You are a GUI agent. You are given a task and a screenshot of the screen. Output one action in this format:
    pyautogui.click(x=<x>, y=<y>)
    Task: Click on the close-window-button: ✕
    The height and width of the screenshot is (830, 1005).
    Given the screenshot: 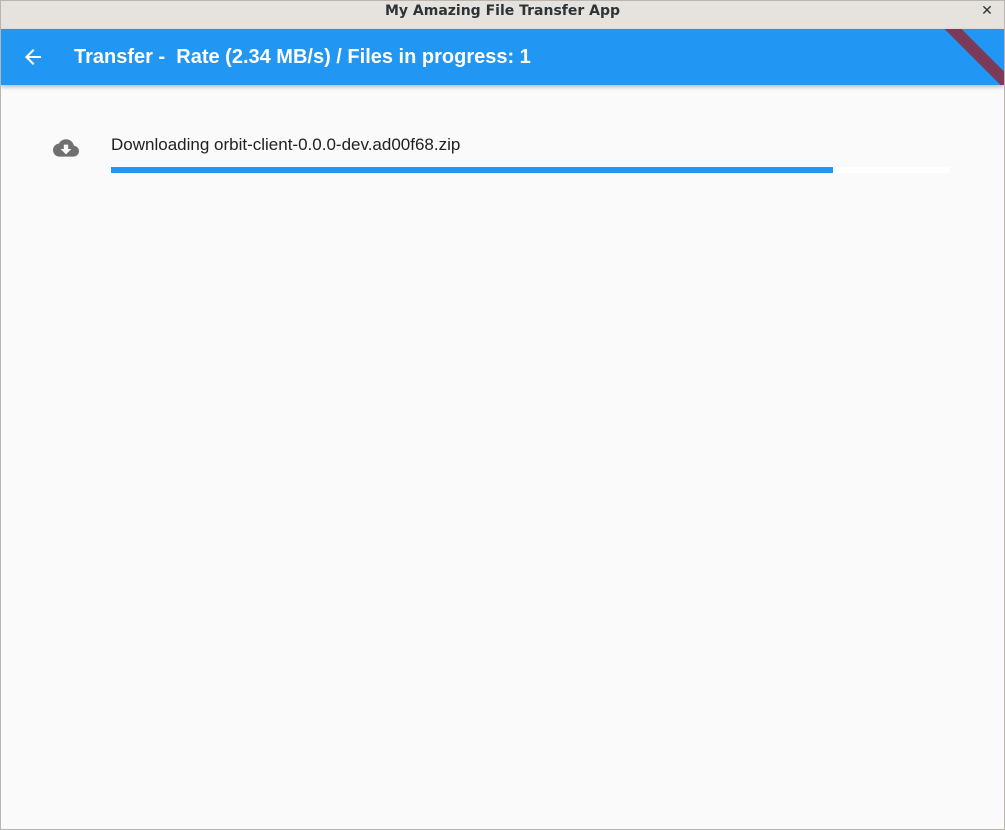 What is the action you would take?
    pyautogui.click(x=987, y=11)
    